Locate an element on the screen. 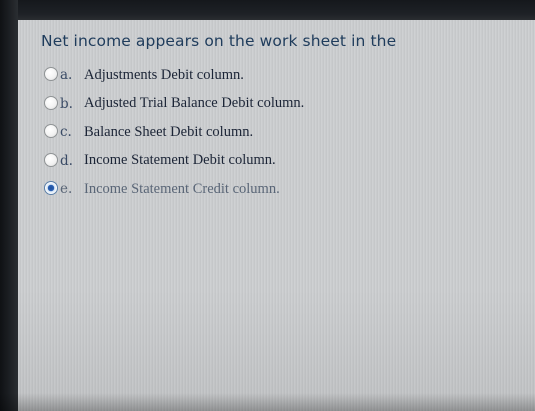 The width and height of the screenshot is (535, 411). option-a: a. Adjustments Debit column. is located at coordinates (284, 75).